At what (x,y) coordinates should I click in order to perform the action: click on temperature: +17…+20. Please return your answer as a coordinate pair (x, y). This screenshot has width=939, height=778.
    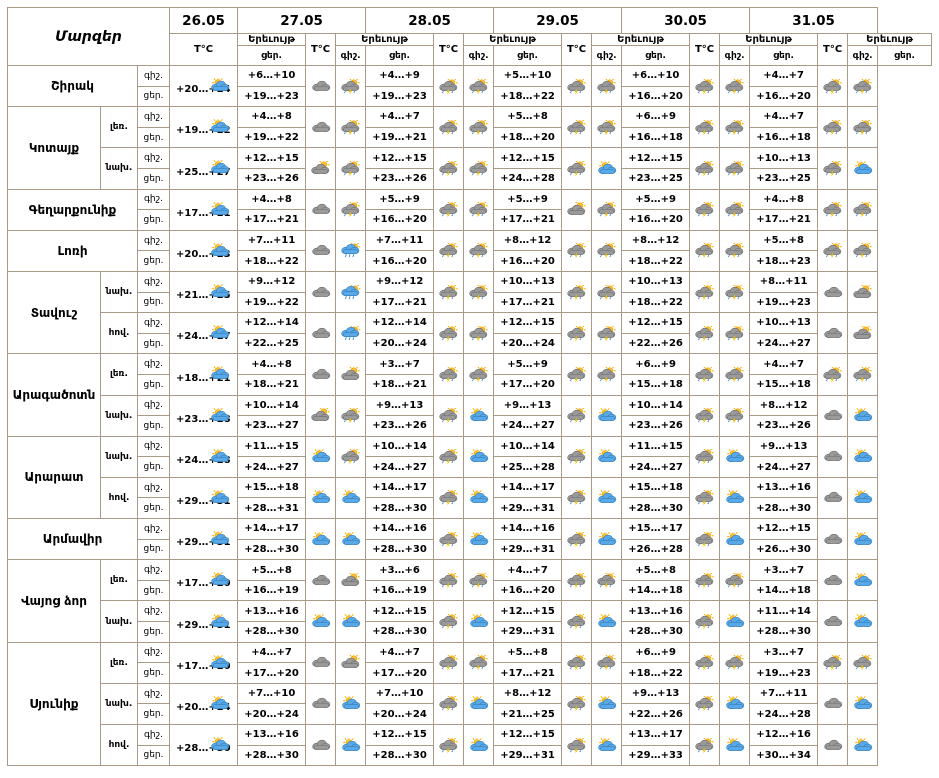
    Looking at the image, I should click on (400, 673).